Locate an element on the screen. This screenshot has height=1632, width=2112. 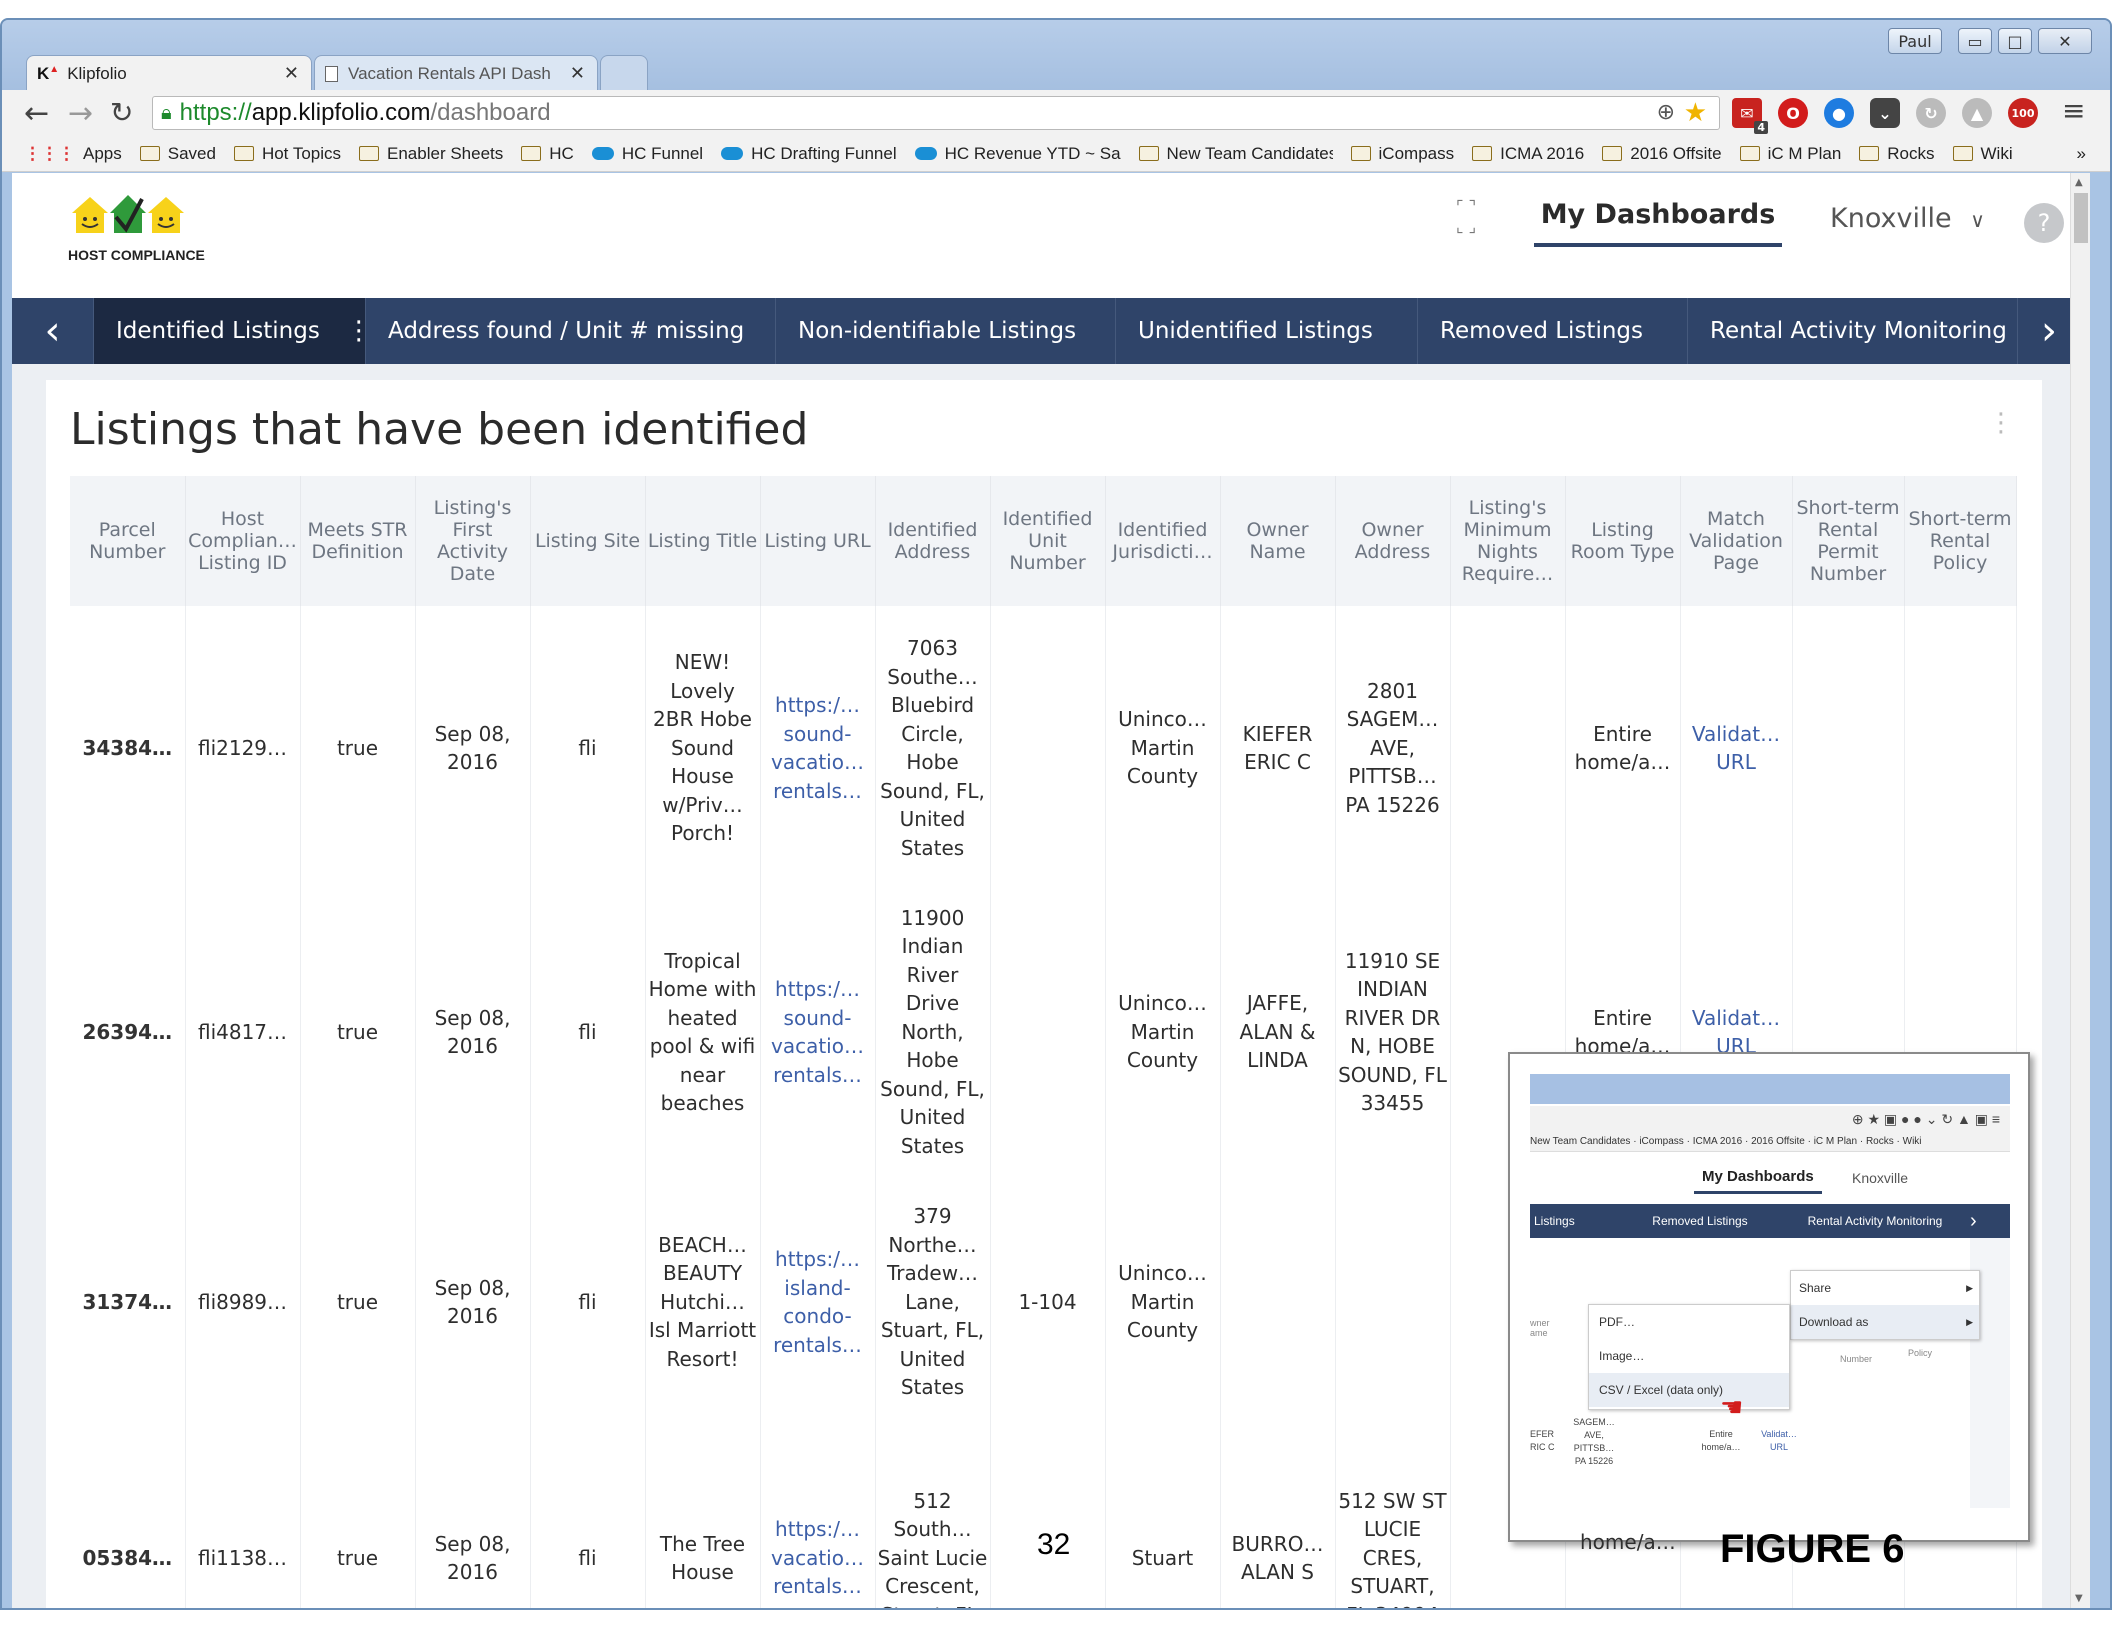
bookmark-folder: ICMA 2016 is located at coordinates (1528, 154).